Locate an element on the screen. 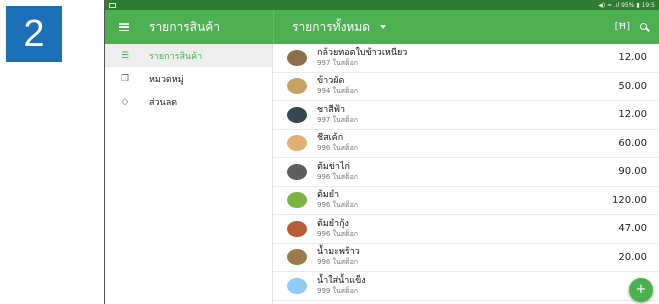 This screenshot has width=659, height=304. product-name: ข้าวผัด is located at coordinates (331, 81).